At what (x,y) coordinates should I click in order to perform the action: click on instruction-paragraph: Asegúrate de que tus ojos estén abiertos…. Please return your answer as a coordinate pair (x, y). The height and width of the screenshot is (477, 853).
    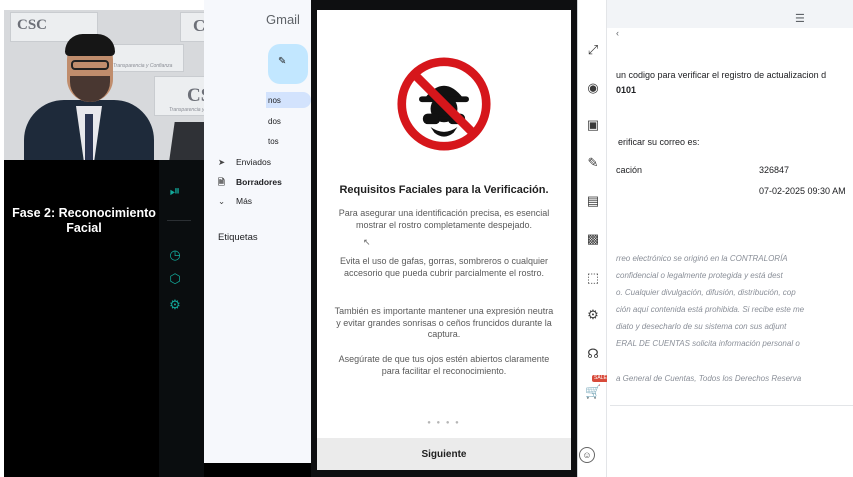
    Looking at the image, I should click on (444, 365).